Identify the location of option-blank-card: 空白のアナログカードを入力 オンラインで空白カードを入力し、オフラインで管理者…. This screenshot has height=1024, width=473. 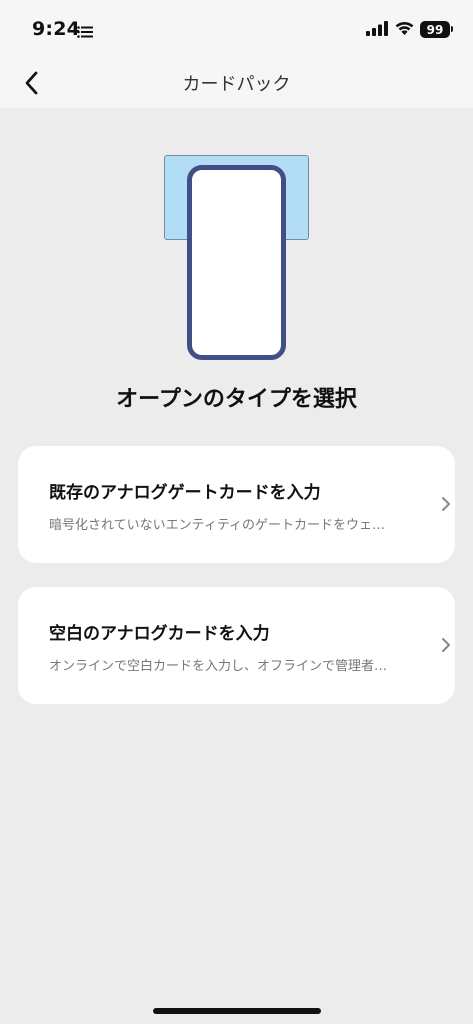
(236, 645).